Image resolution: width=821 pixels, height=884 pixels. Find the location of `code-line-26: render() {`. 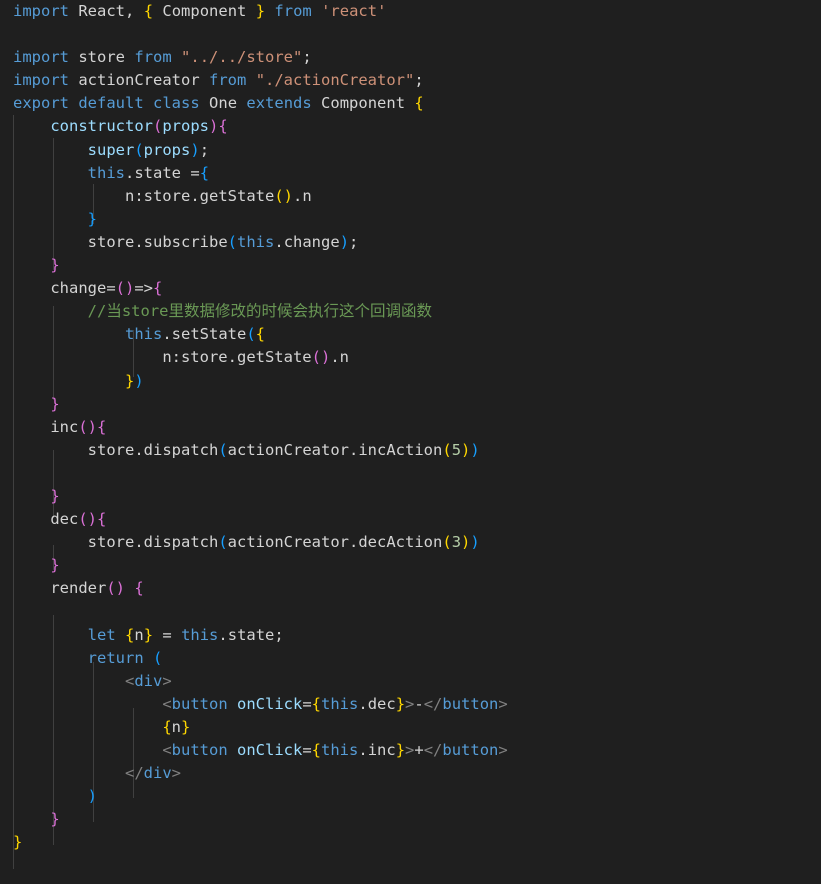

code-line-26: render() { is located at coordinates (410, 588).